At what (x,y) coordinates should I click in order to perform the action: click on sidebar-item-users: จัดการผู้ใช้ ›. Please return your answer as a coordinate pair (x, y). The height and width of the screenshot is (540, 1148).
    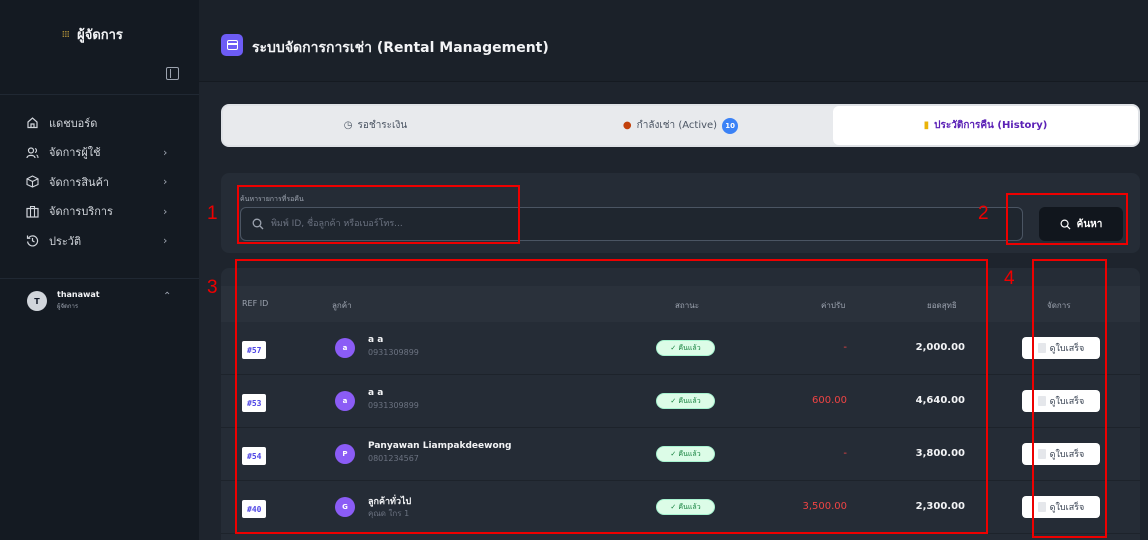
    Looking at the image, I should click on (99, 153).